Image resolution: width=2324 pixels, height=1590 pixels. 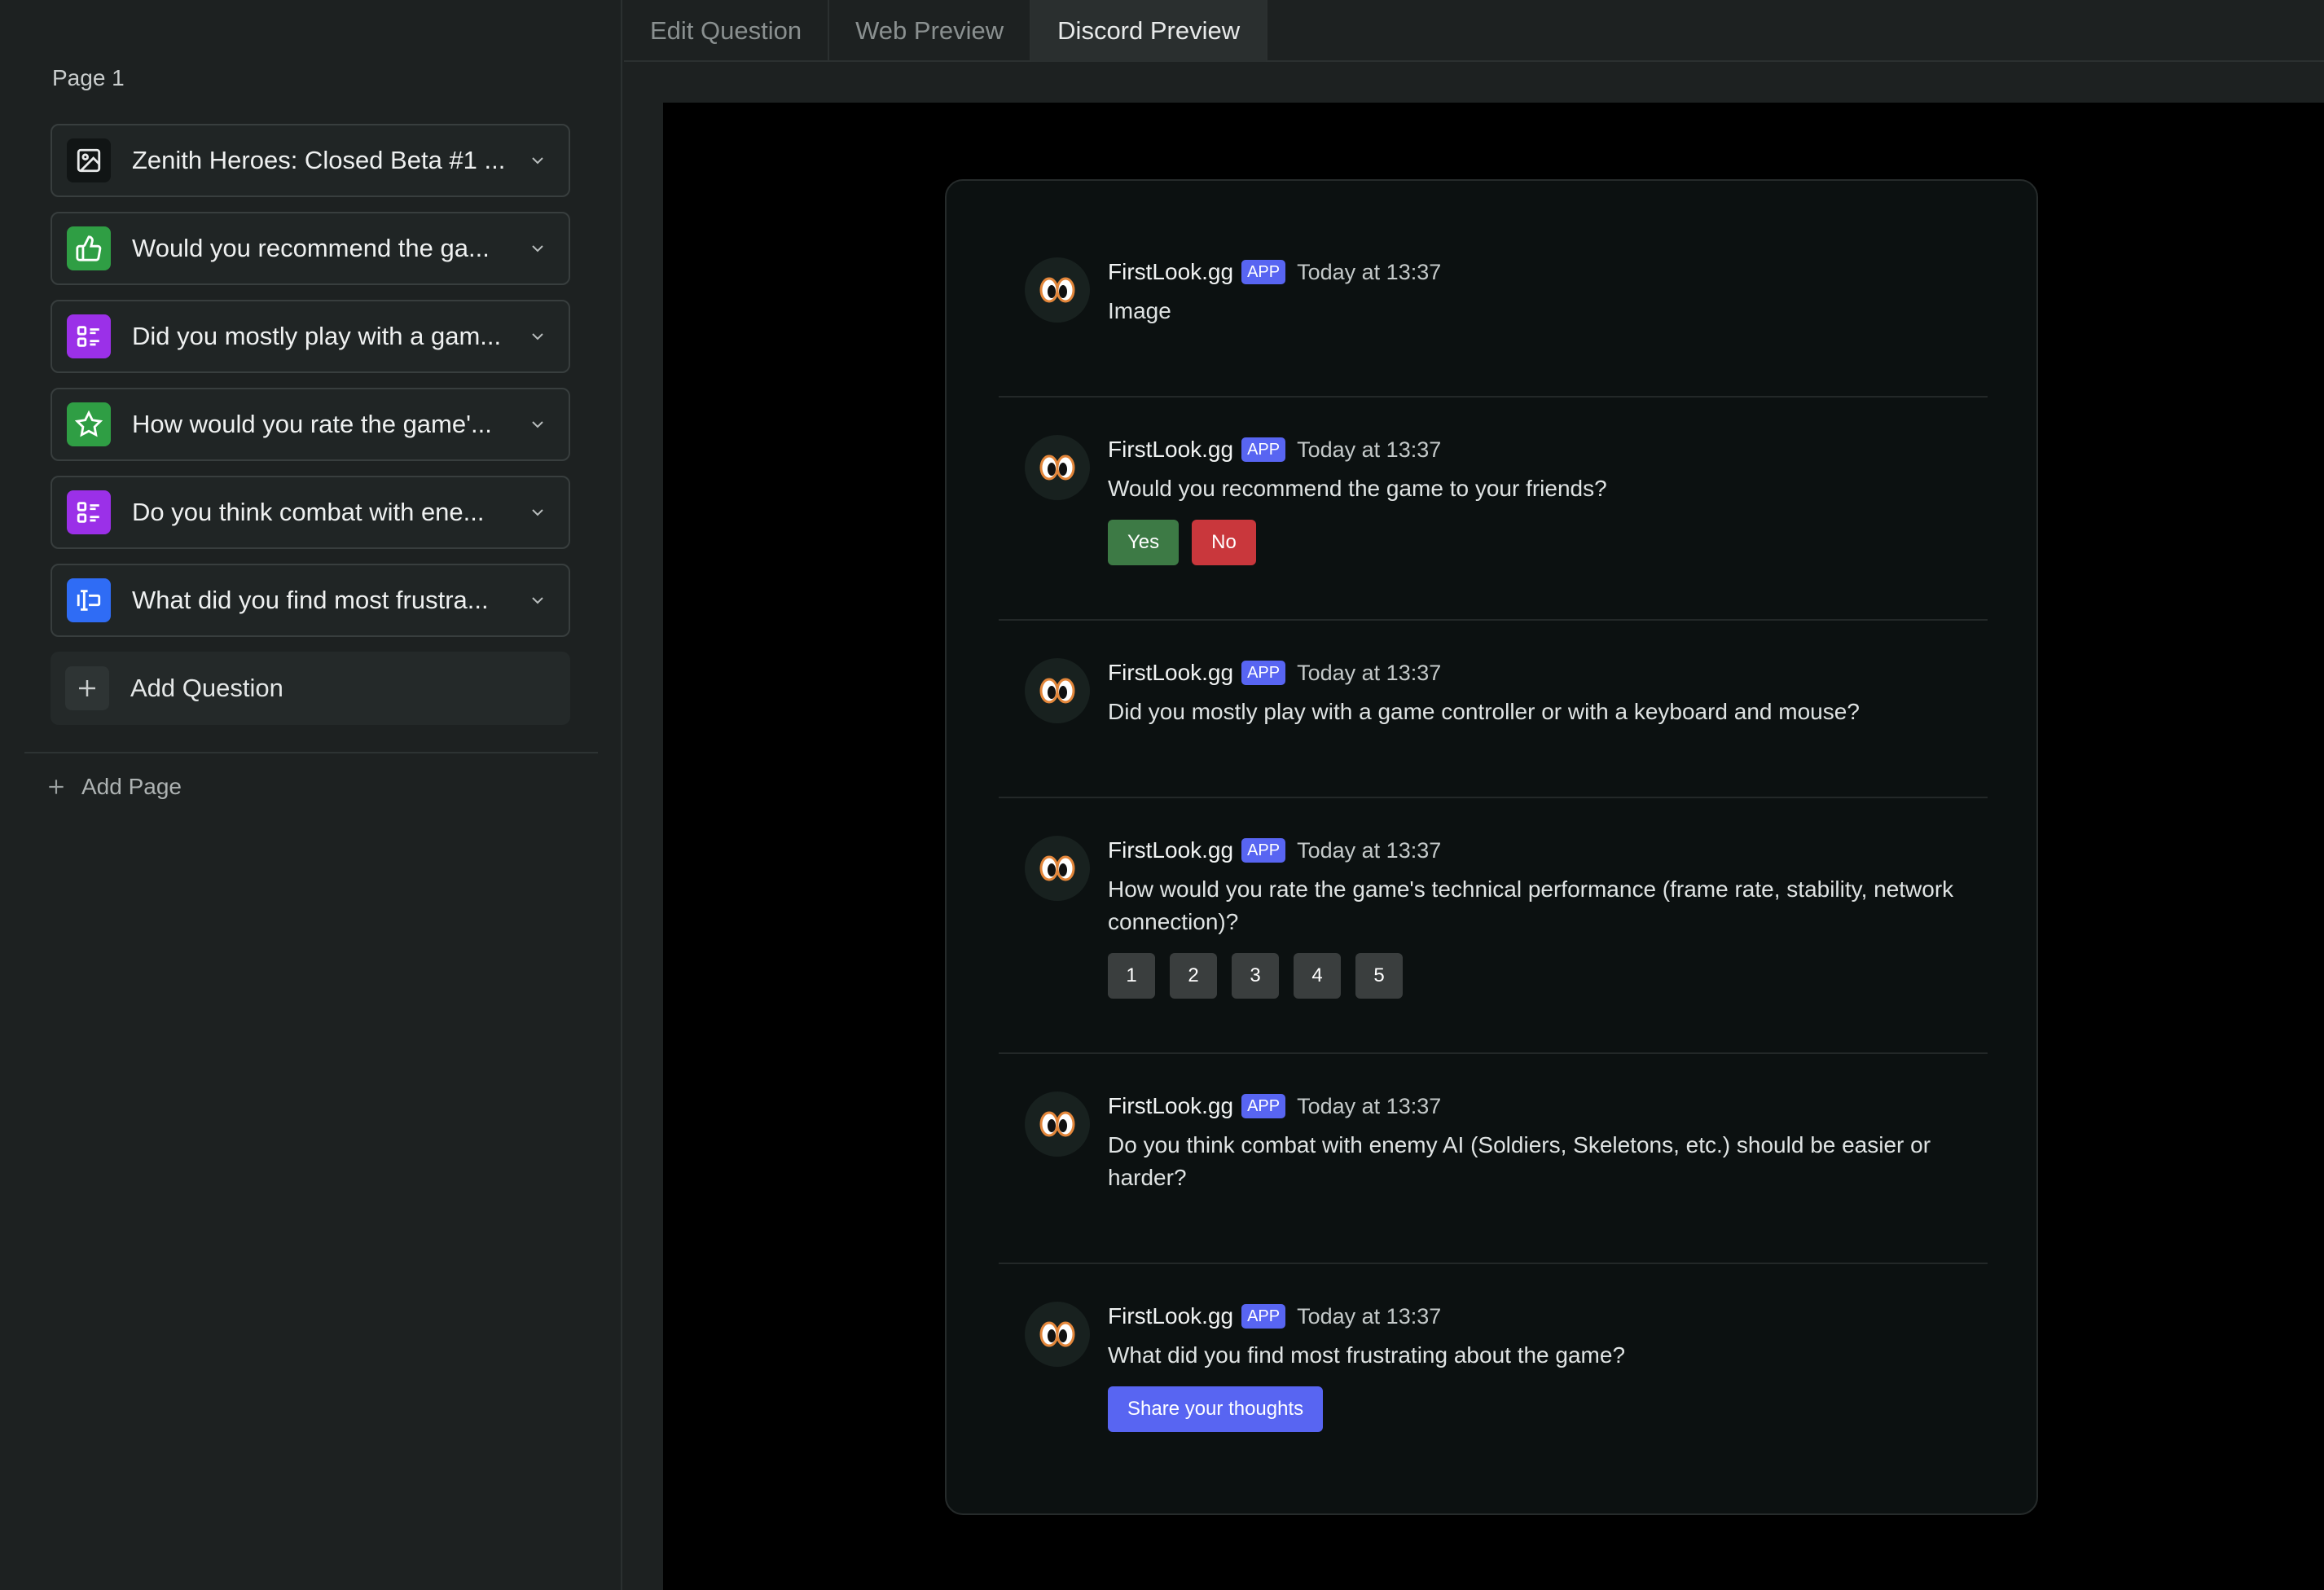 I want to click on page-label: Page 1, so click(x=88, y=77).